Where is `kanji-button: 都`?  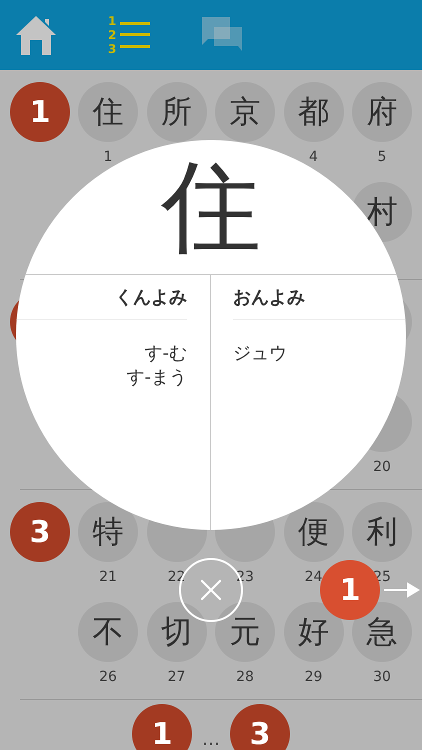 kanji-button: 都 is located at coordinates (314, 112).